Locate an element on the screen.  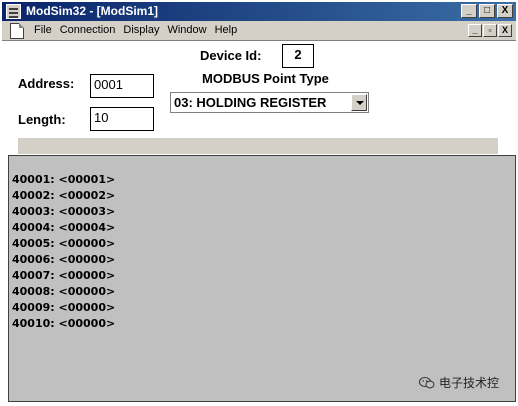
dropdown-arrow-icon is located at coordinates (359, 102).